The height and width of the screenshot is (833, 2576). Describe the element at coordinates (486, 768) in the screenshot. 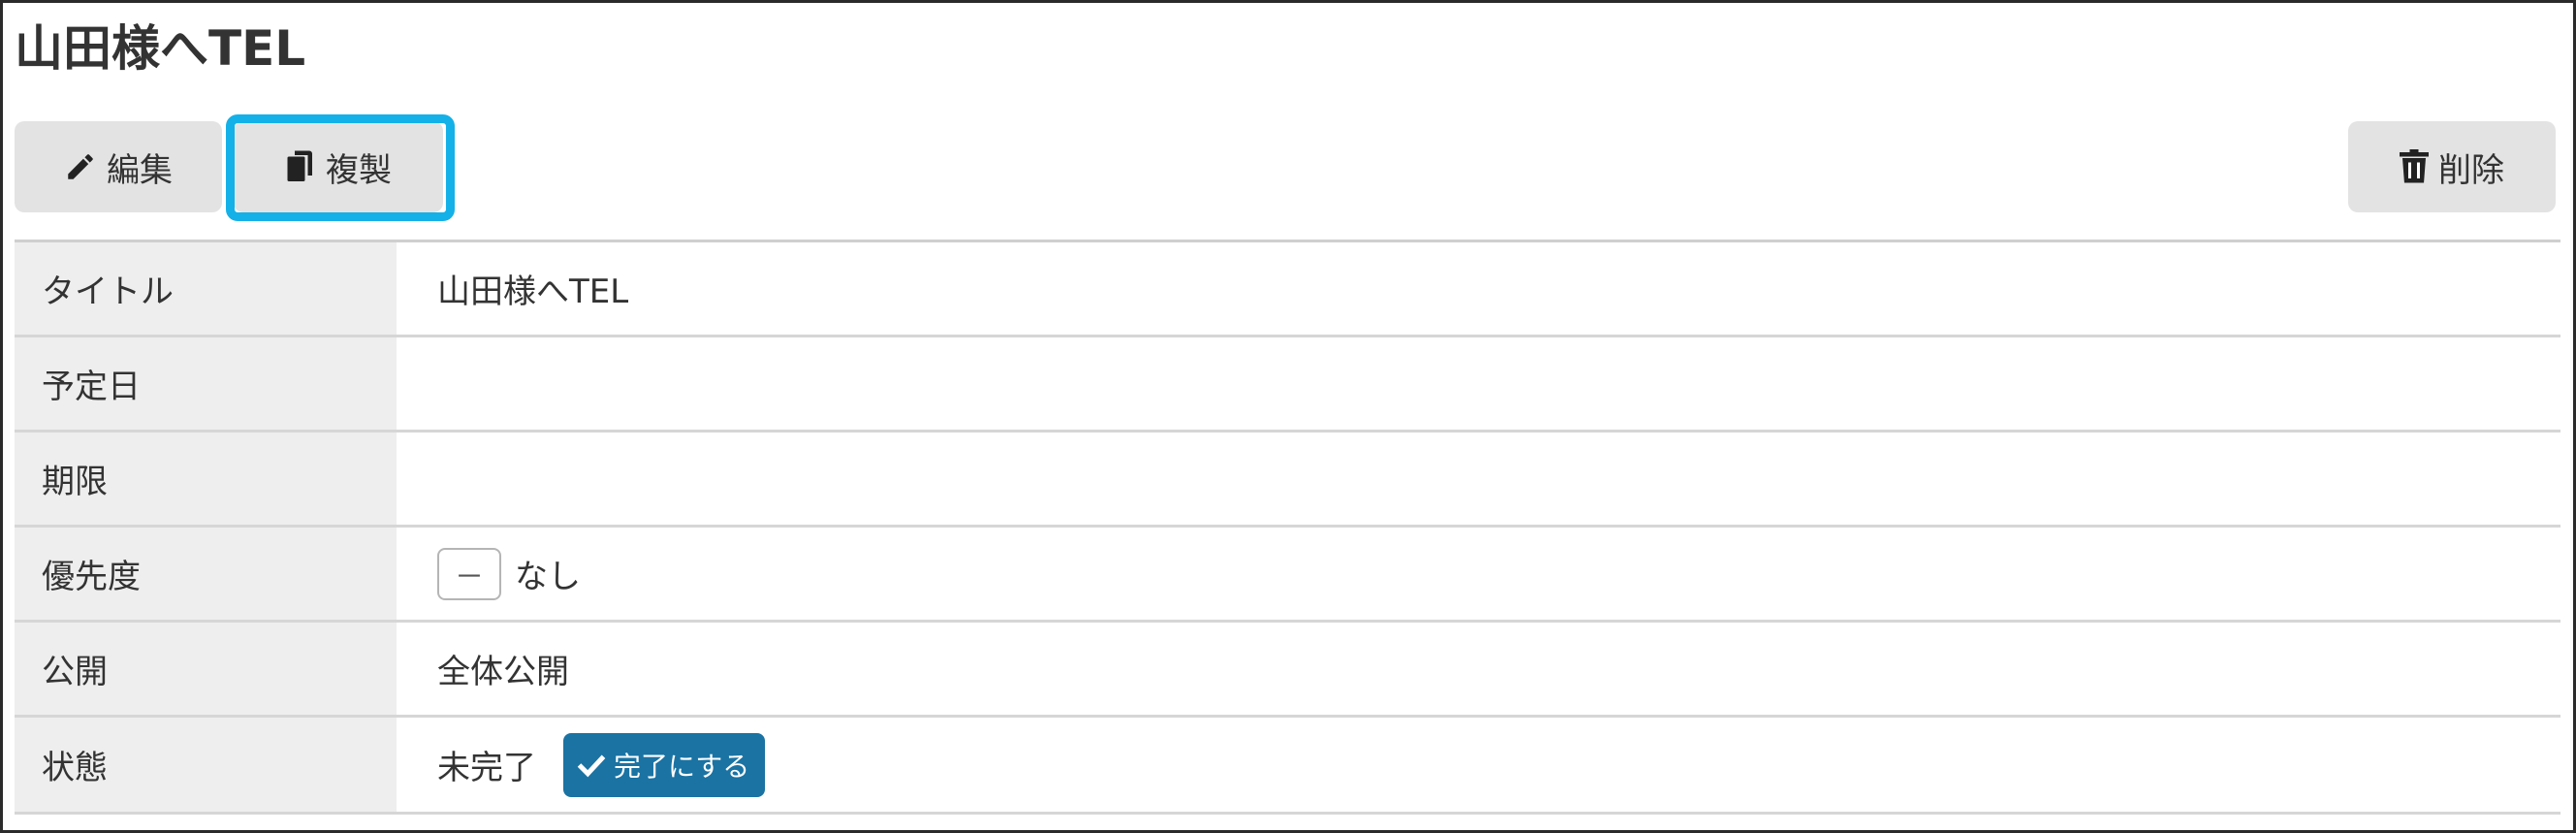

I see `status-value: 未完了` at that location.